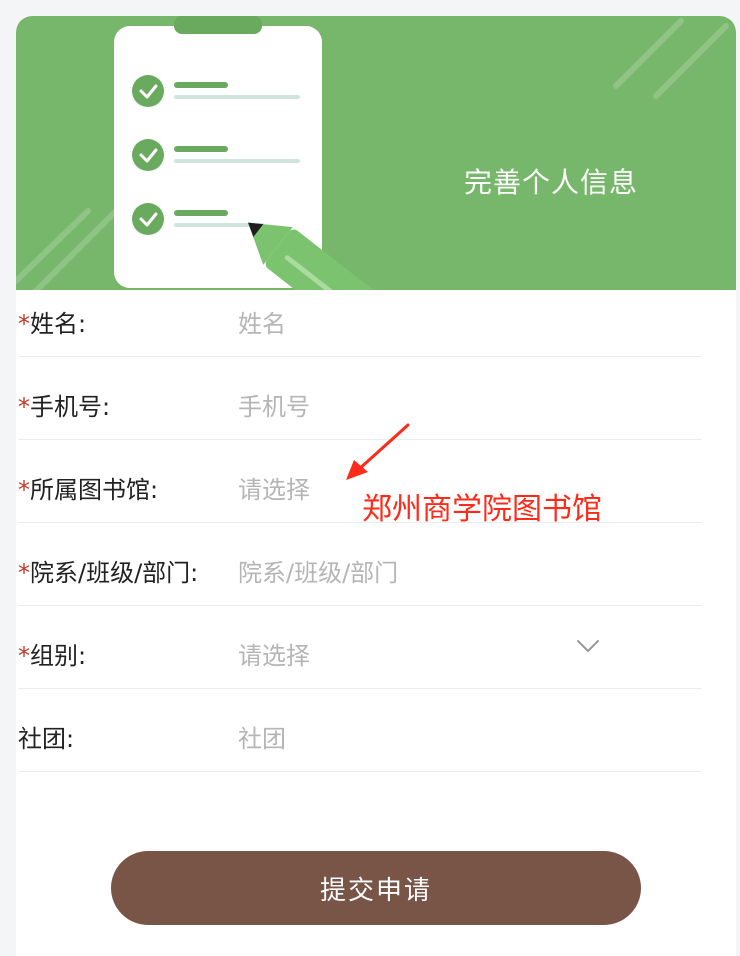 This screenshot has height=956, width=740. Describe the element at coordinates (64, 407) in the screenshot. I see `phone-label: *手机号:` at that location.